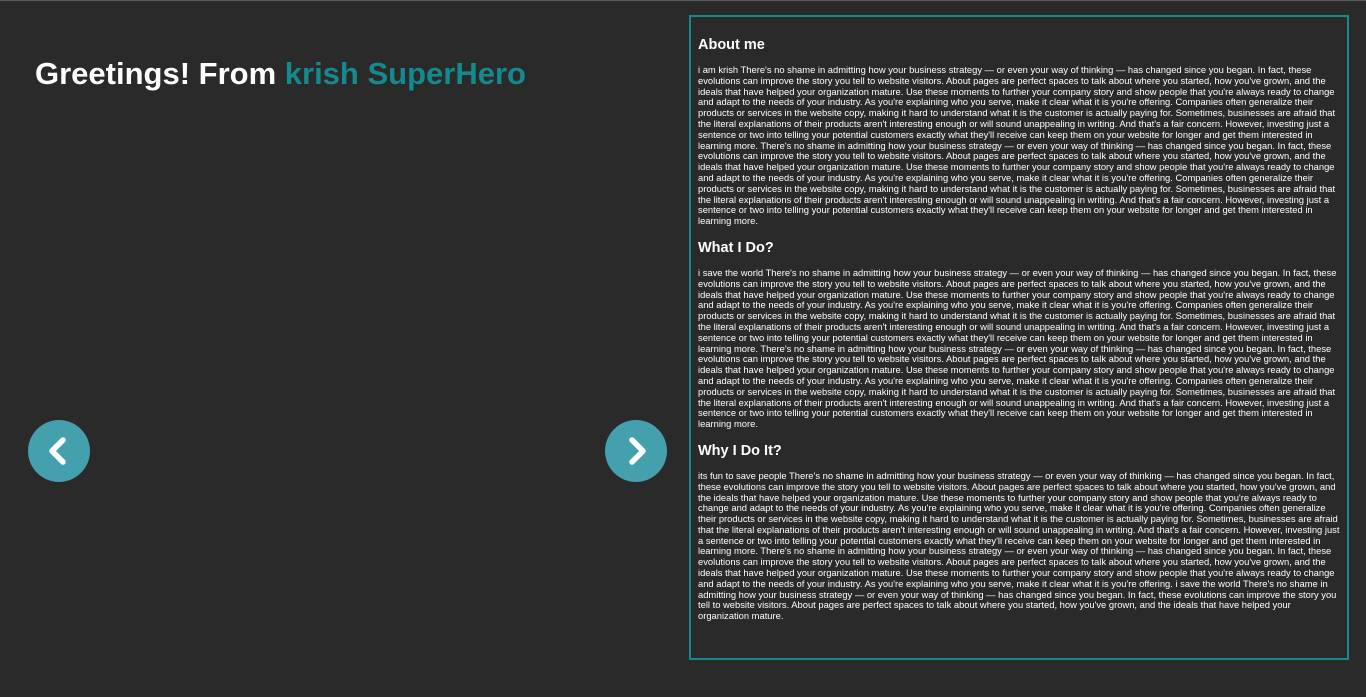  What do you see at coordinates (736, 247) in the screenshot?
I see `section-heading-what: What I Do?` at bounding box center [736, 247].